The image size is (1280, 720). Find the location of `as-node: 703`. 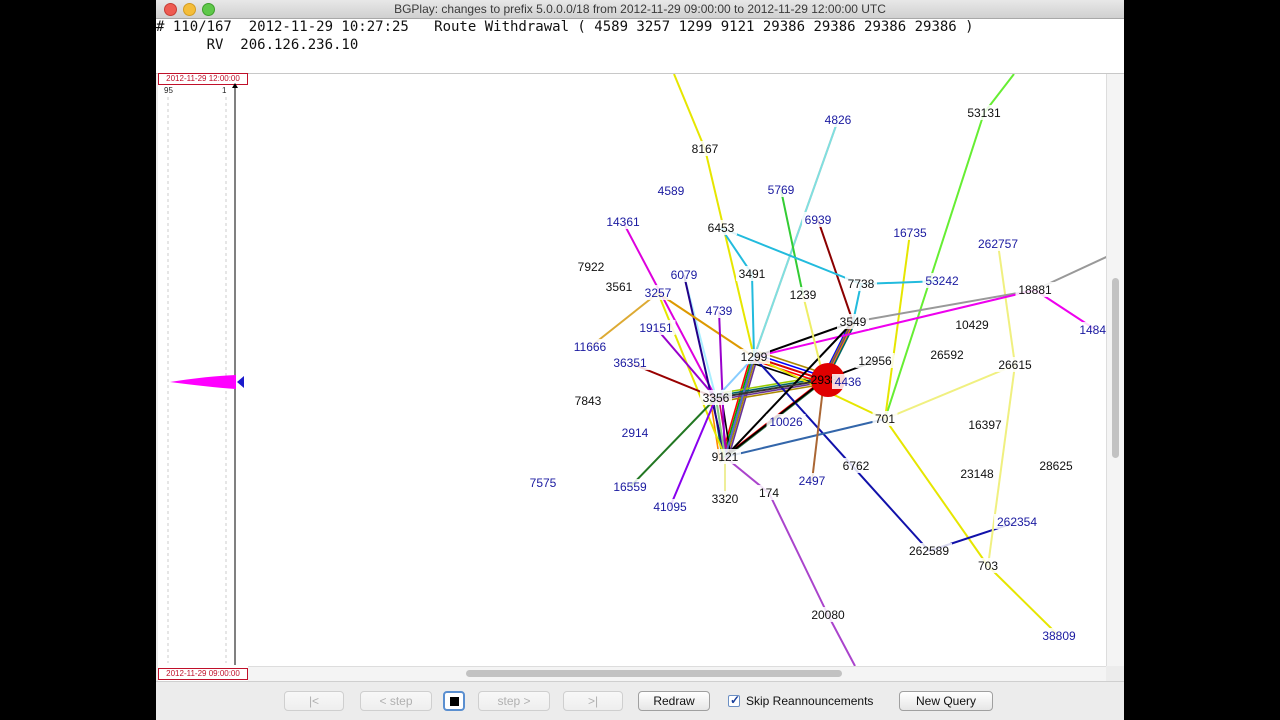

as-node: 703 is located at coordinates (988, 566).